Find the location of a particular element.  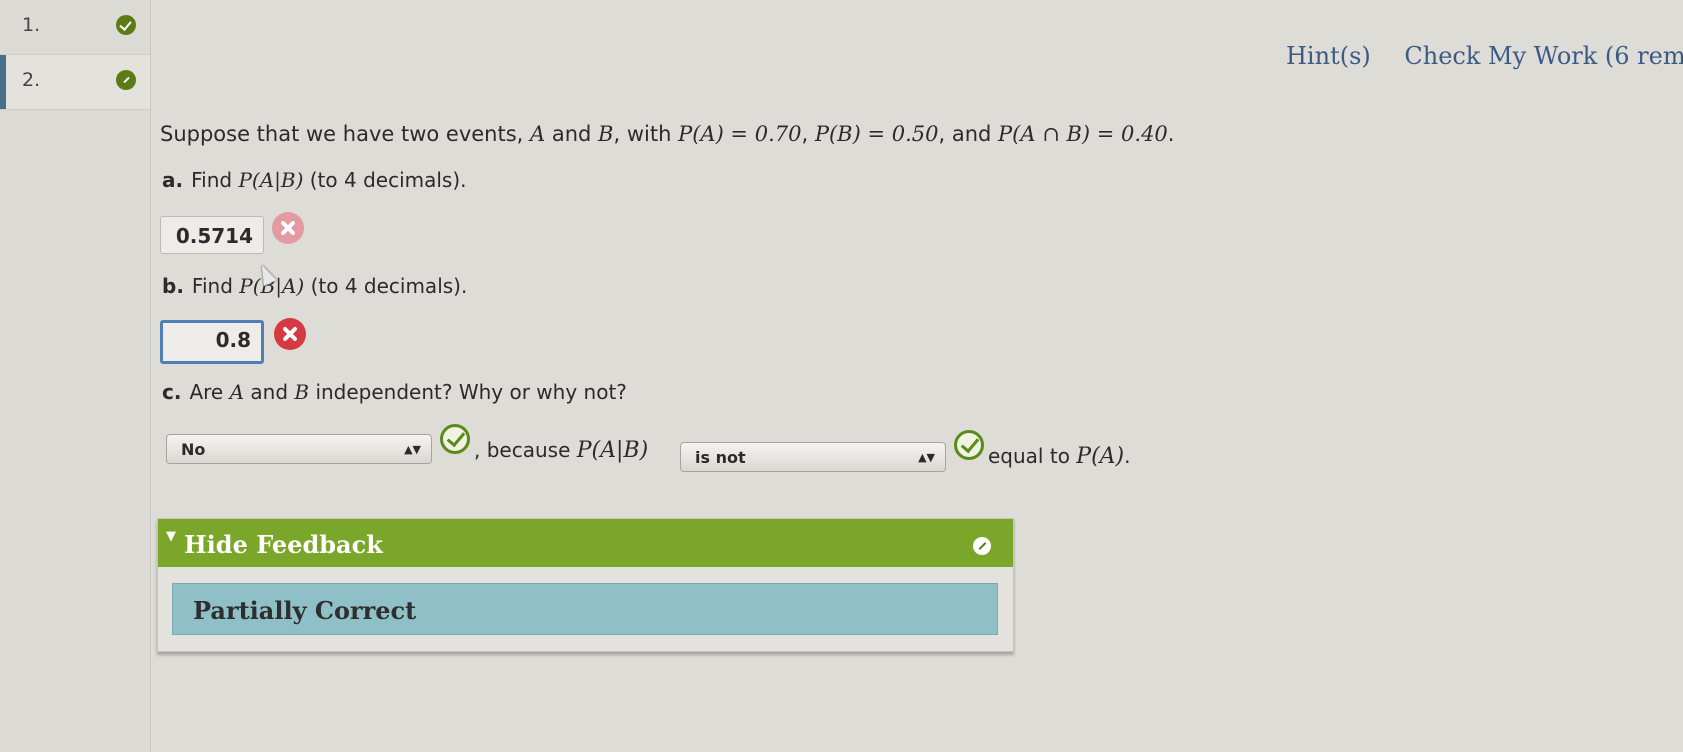

because-text: , because P(A|B) is located at coordinates (561, 450).